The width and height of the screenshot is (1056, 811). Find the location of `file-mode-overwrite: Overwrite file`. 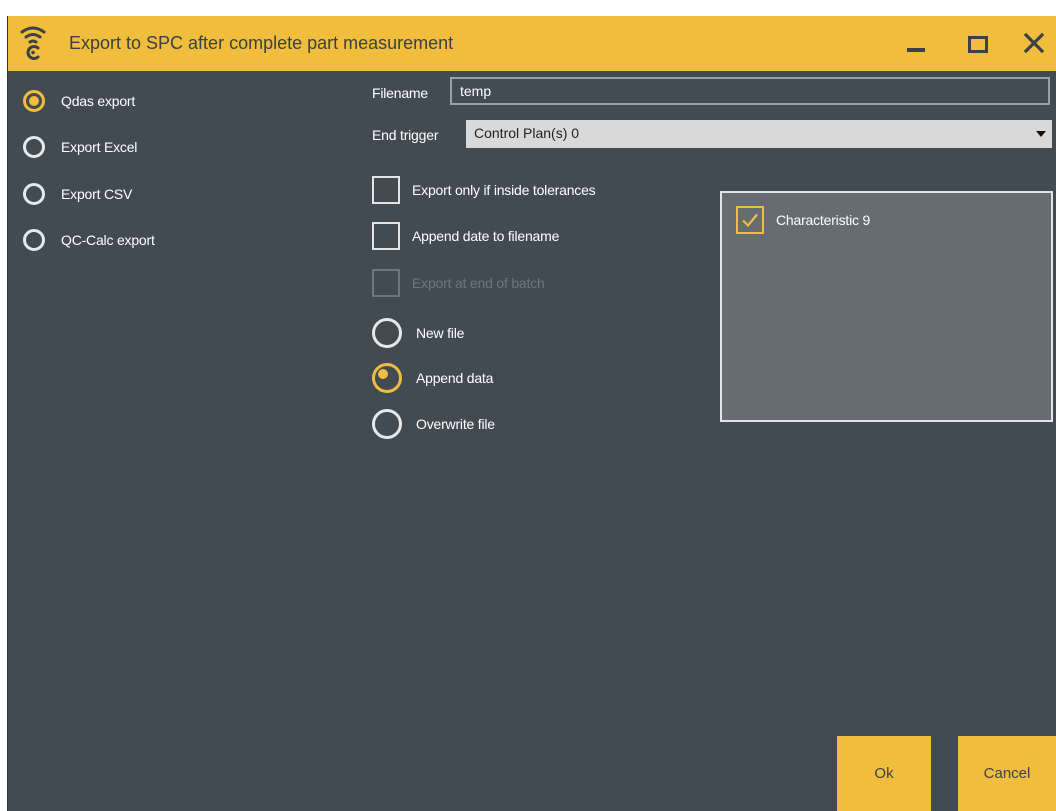

file-mode-overwrite: Overwrite file is located at coordinates (433, 424).